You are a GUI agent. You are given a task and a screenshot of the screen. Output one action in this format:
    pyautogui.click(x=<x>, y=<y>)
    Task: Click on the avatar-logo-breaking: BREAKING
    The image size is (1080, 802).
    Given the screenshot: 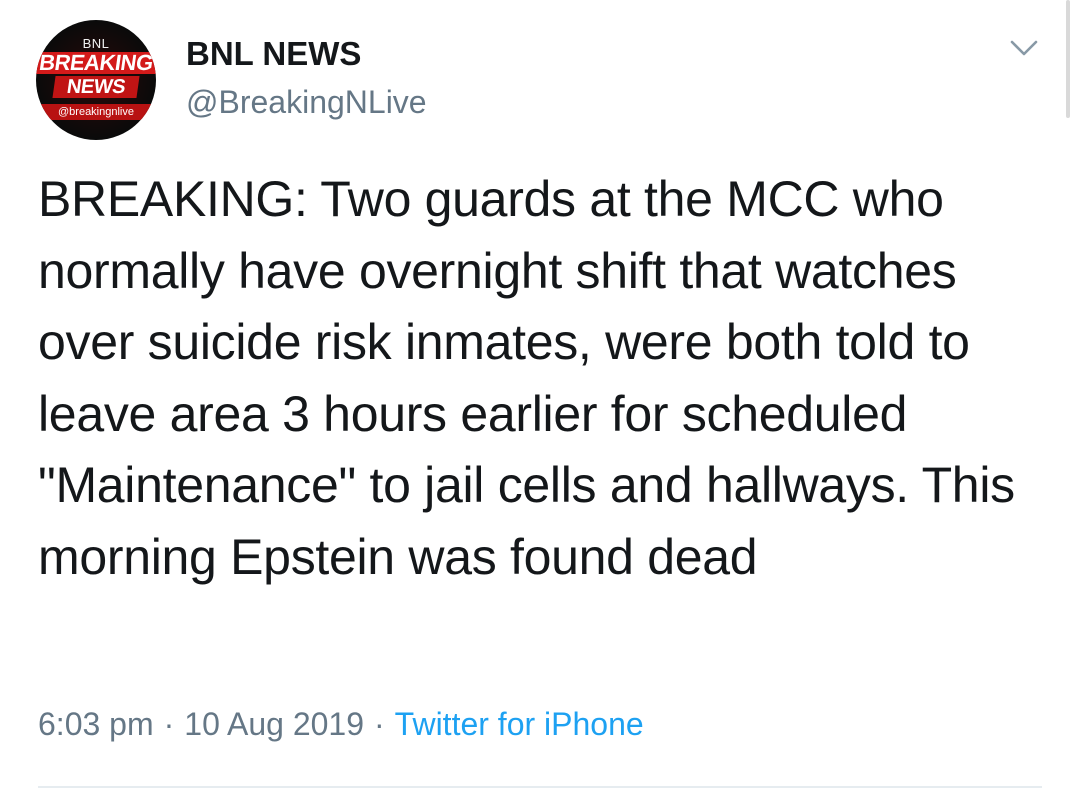 What is the action you would take?
    pyautogui.click(x=96, y=62)
    